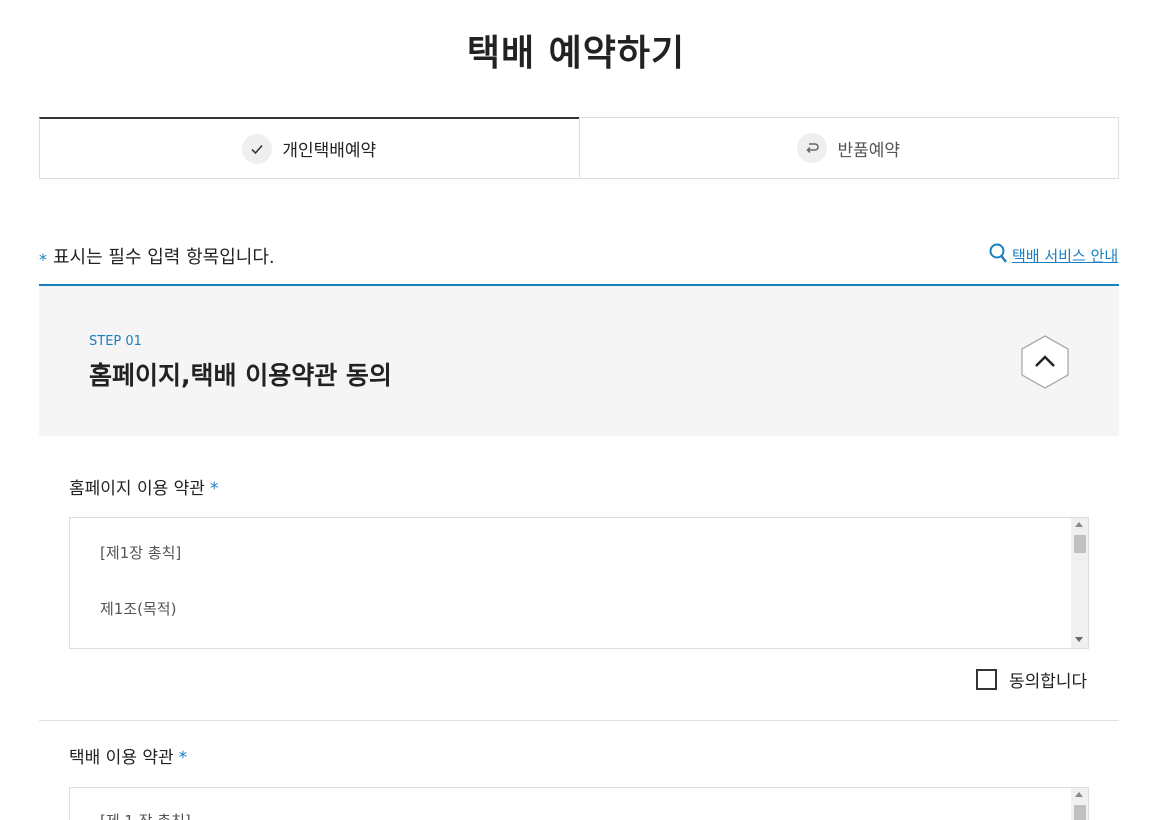 The height and width of the screenshot is (820, 1152). I want to click on homepage-terms-label: 홈페이지 이용 약관 *, so click(143, 486).